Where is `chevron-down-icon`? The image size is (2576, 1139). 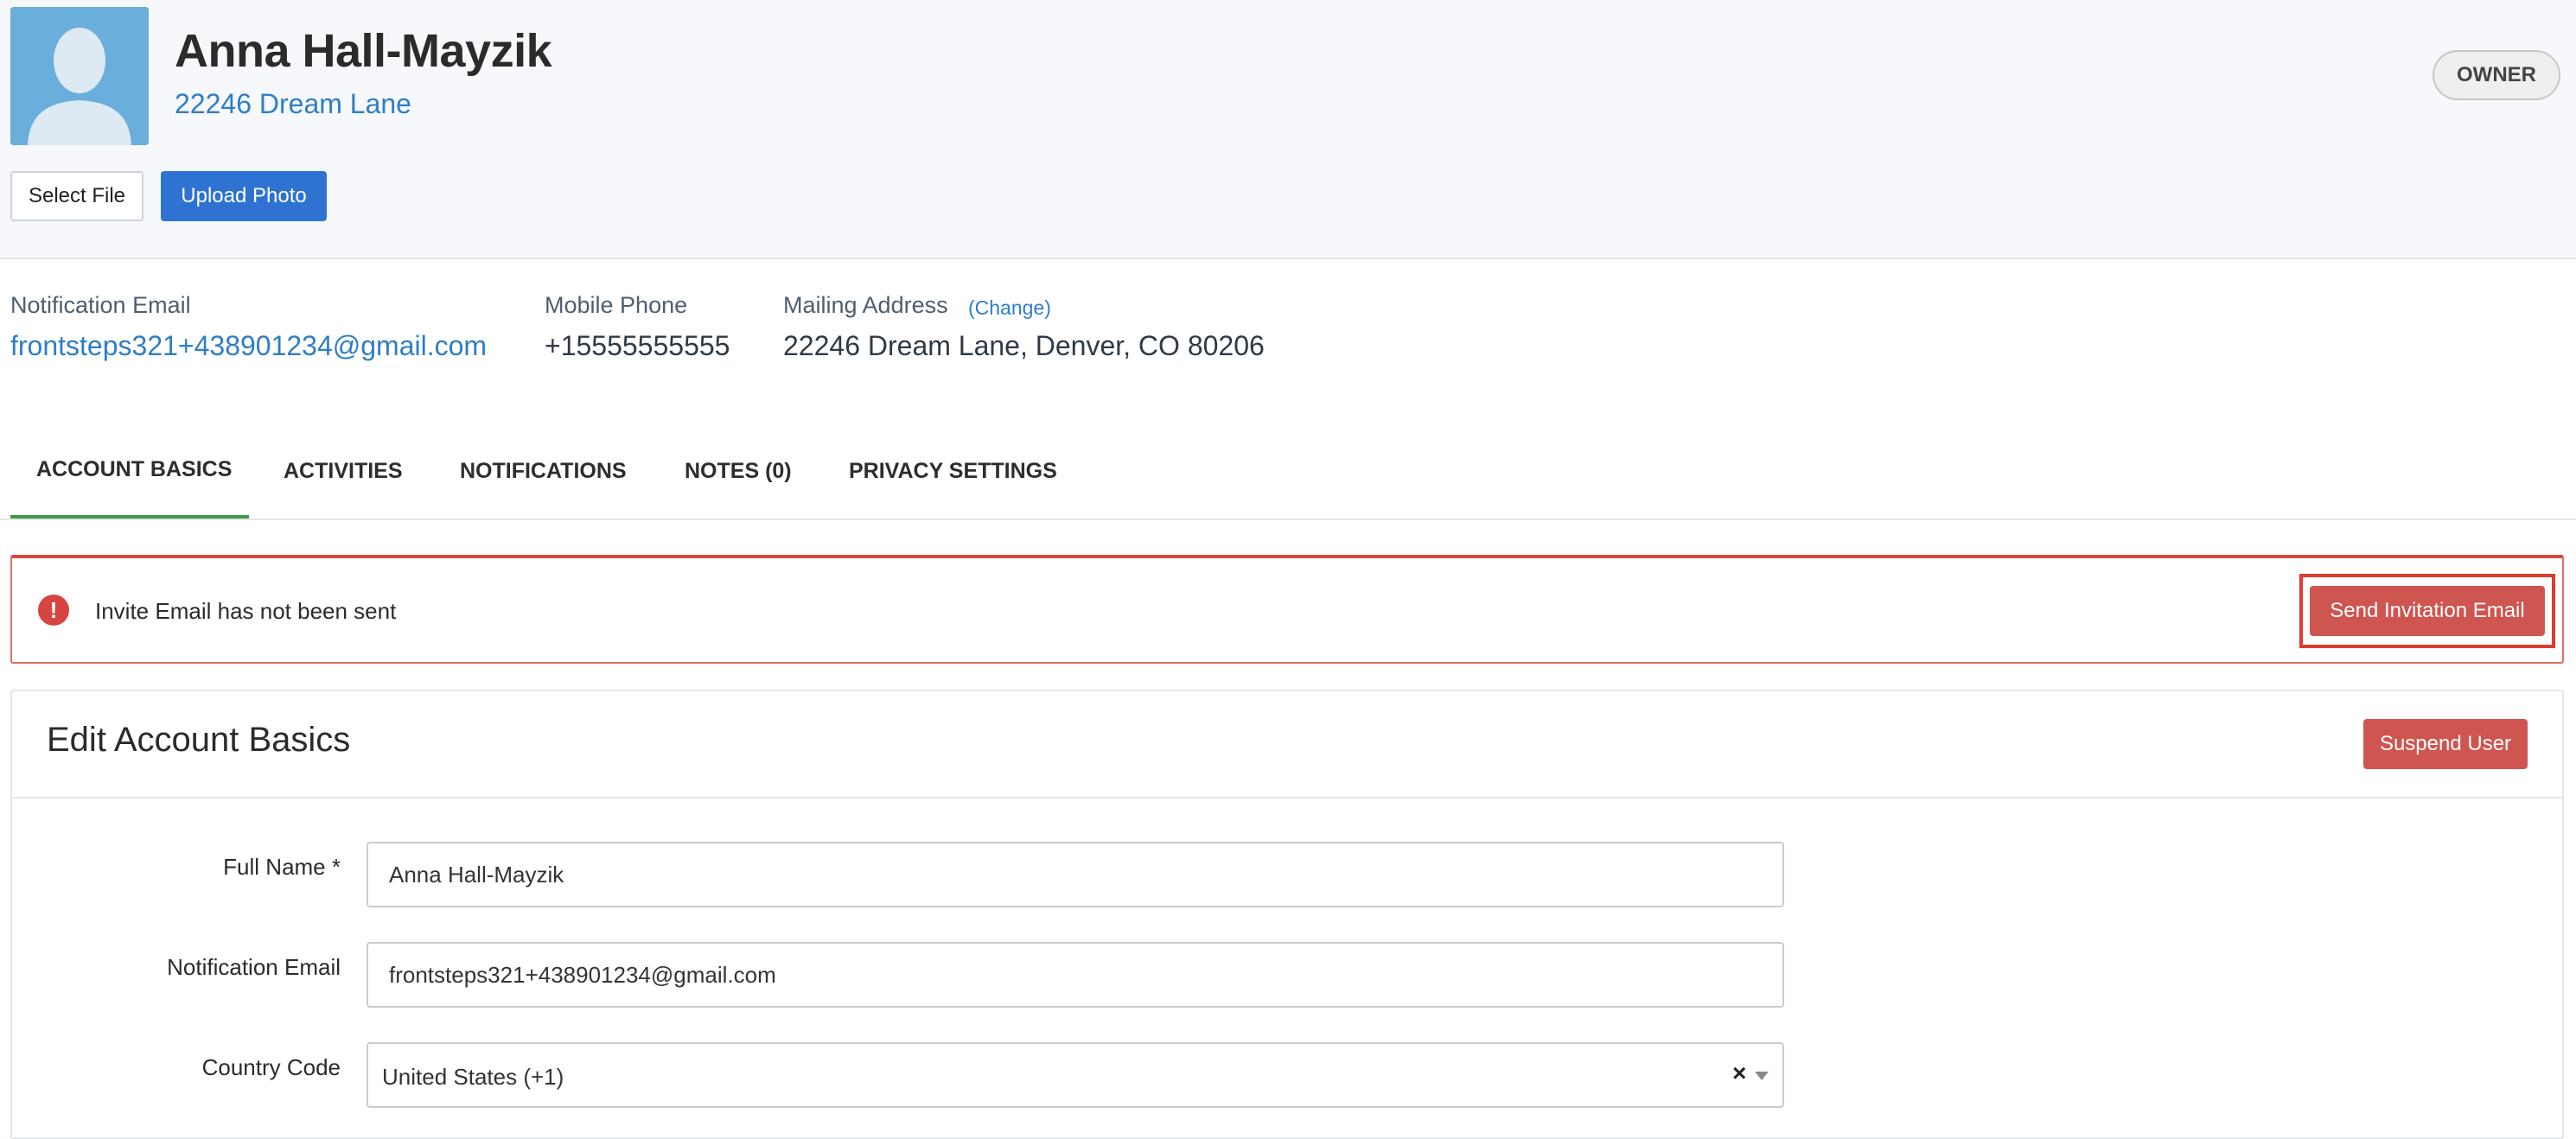
chevron-down-icon is located at coordinates (1762, 1076).